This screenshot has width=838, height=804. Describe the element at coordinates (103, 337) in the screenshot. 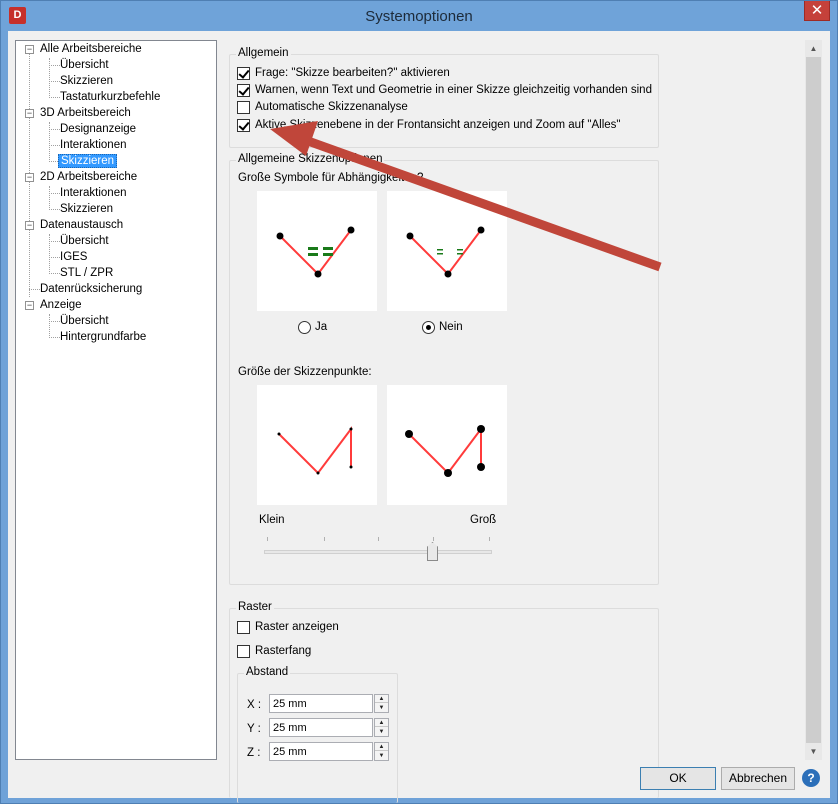

I see `tree-item-hintergrundfarbe: Hintergrundfarbe` at that location.